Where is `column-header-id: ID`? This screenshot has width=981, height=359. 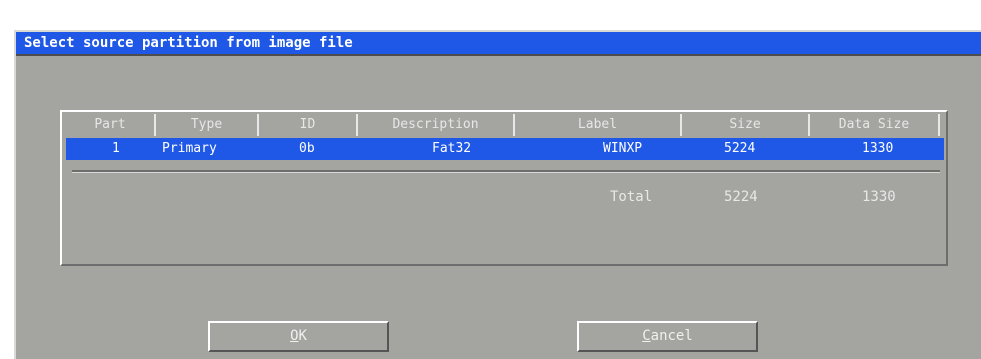 column-header-id: ID is located at coordinates (308, 125).